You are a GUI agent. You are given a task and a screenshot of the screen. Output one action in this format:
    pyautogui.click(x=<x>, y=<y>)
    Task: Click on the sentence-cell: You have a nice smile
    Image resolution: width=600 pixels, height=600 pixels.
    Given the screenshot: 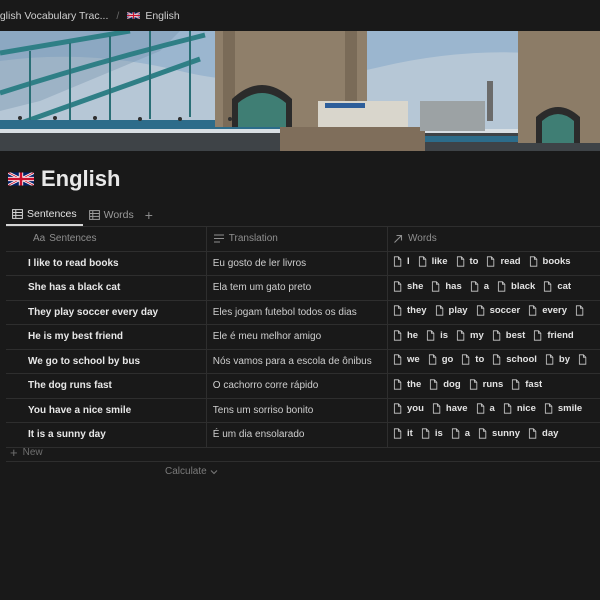 What is the action you would take?
    pyautogui.click(x=106, y=410)
    